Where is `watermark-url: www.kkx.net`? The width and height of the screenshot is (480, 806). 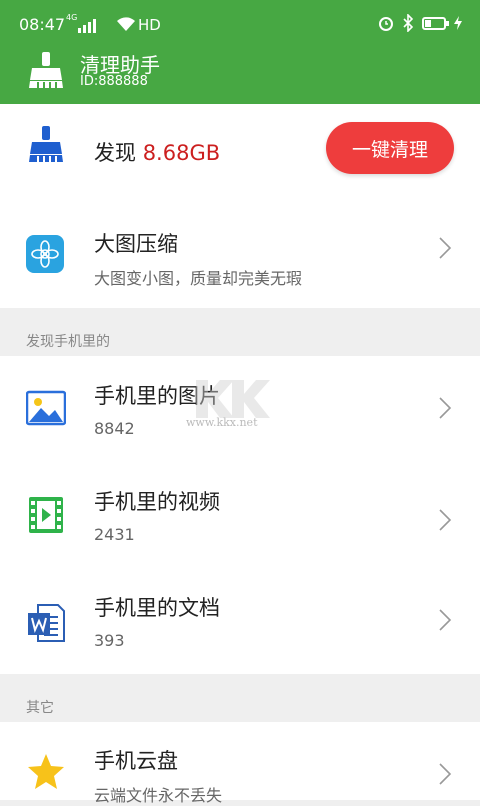
watermark-url: www.kkx.net is located at coordinates (222, 422).